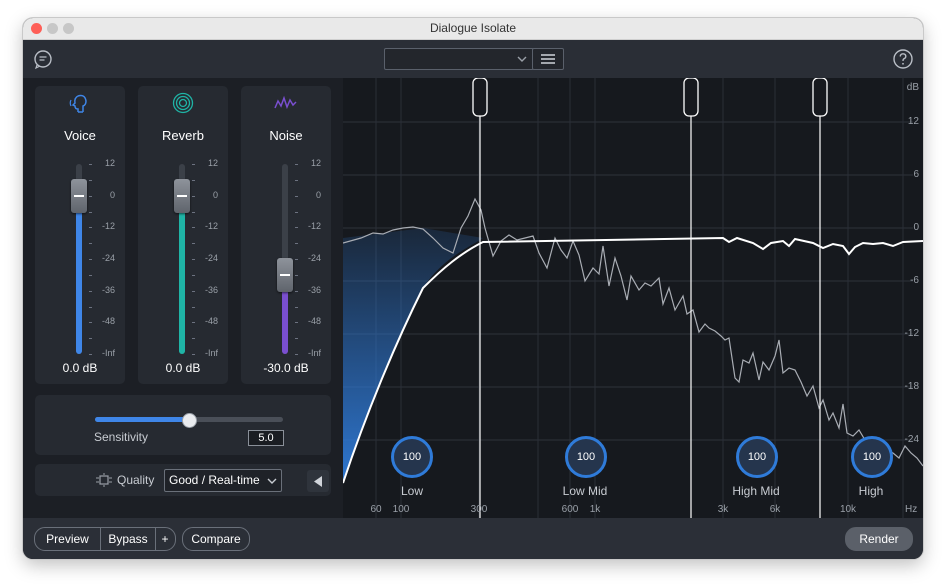 Image resolution: width=946 pixels, height=586 pixels. Describe the element at coordinates (165, 539) in the screenshot. I see `add-bypass-button: +` at that location.